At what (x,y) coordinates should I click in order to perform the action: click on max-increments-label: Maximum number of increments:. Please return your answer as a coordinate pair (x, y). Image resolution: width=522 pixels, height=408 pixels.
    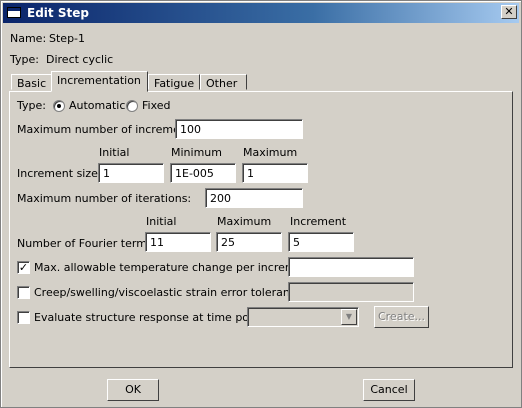
    Looking at the image, I should click on (109, 129).